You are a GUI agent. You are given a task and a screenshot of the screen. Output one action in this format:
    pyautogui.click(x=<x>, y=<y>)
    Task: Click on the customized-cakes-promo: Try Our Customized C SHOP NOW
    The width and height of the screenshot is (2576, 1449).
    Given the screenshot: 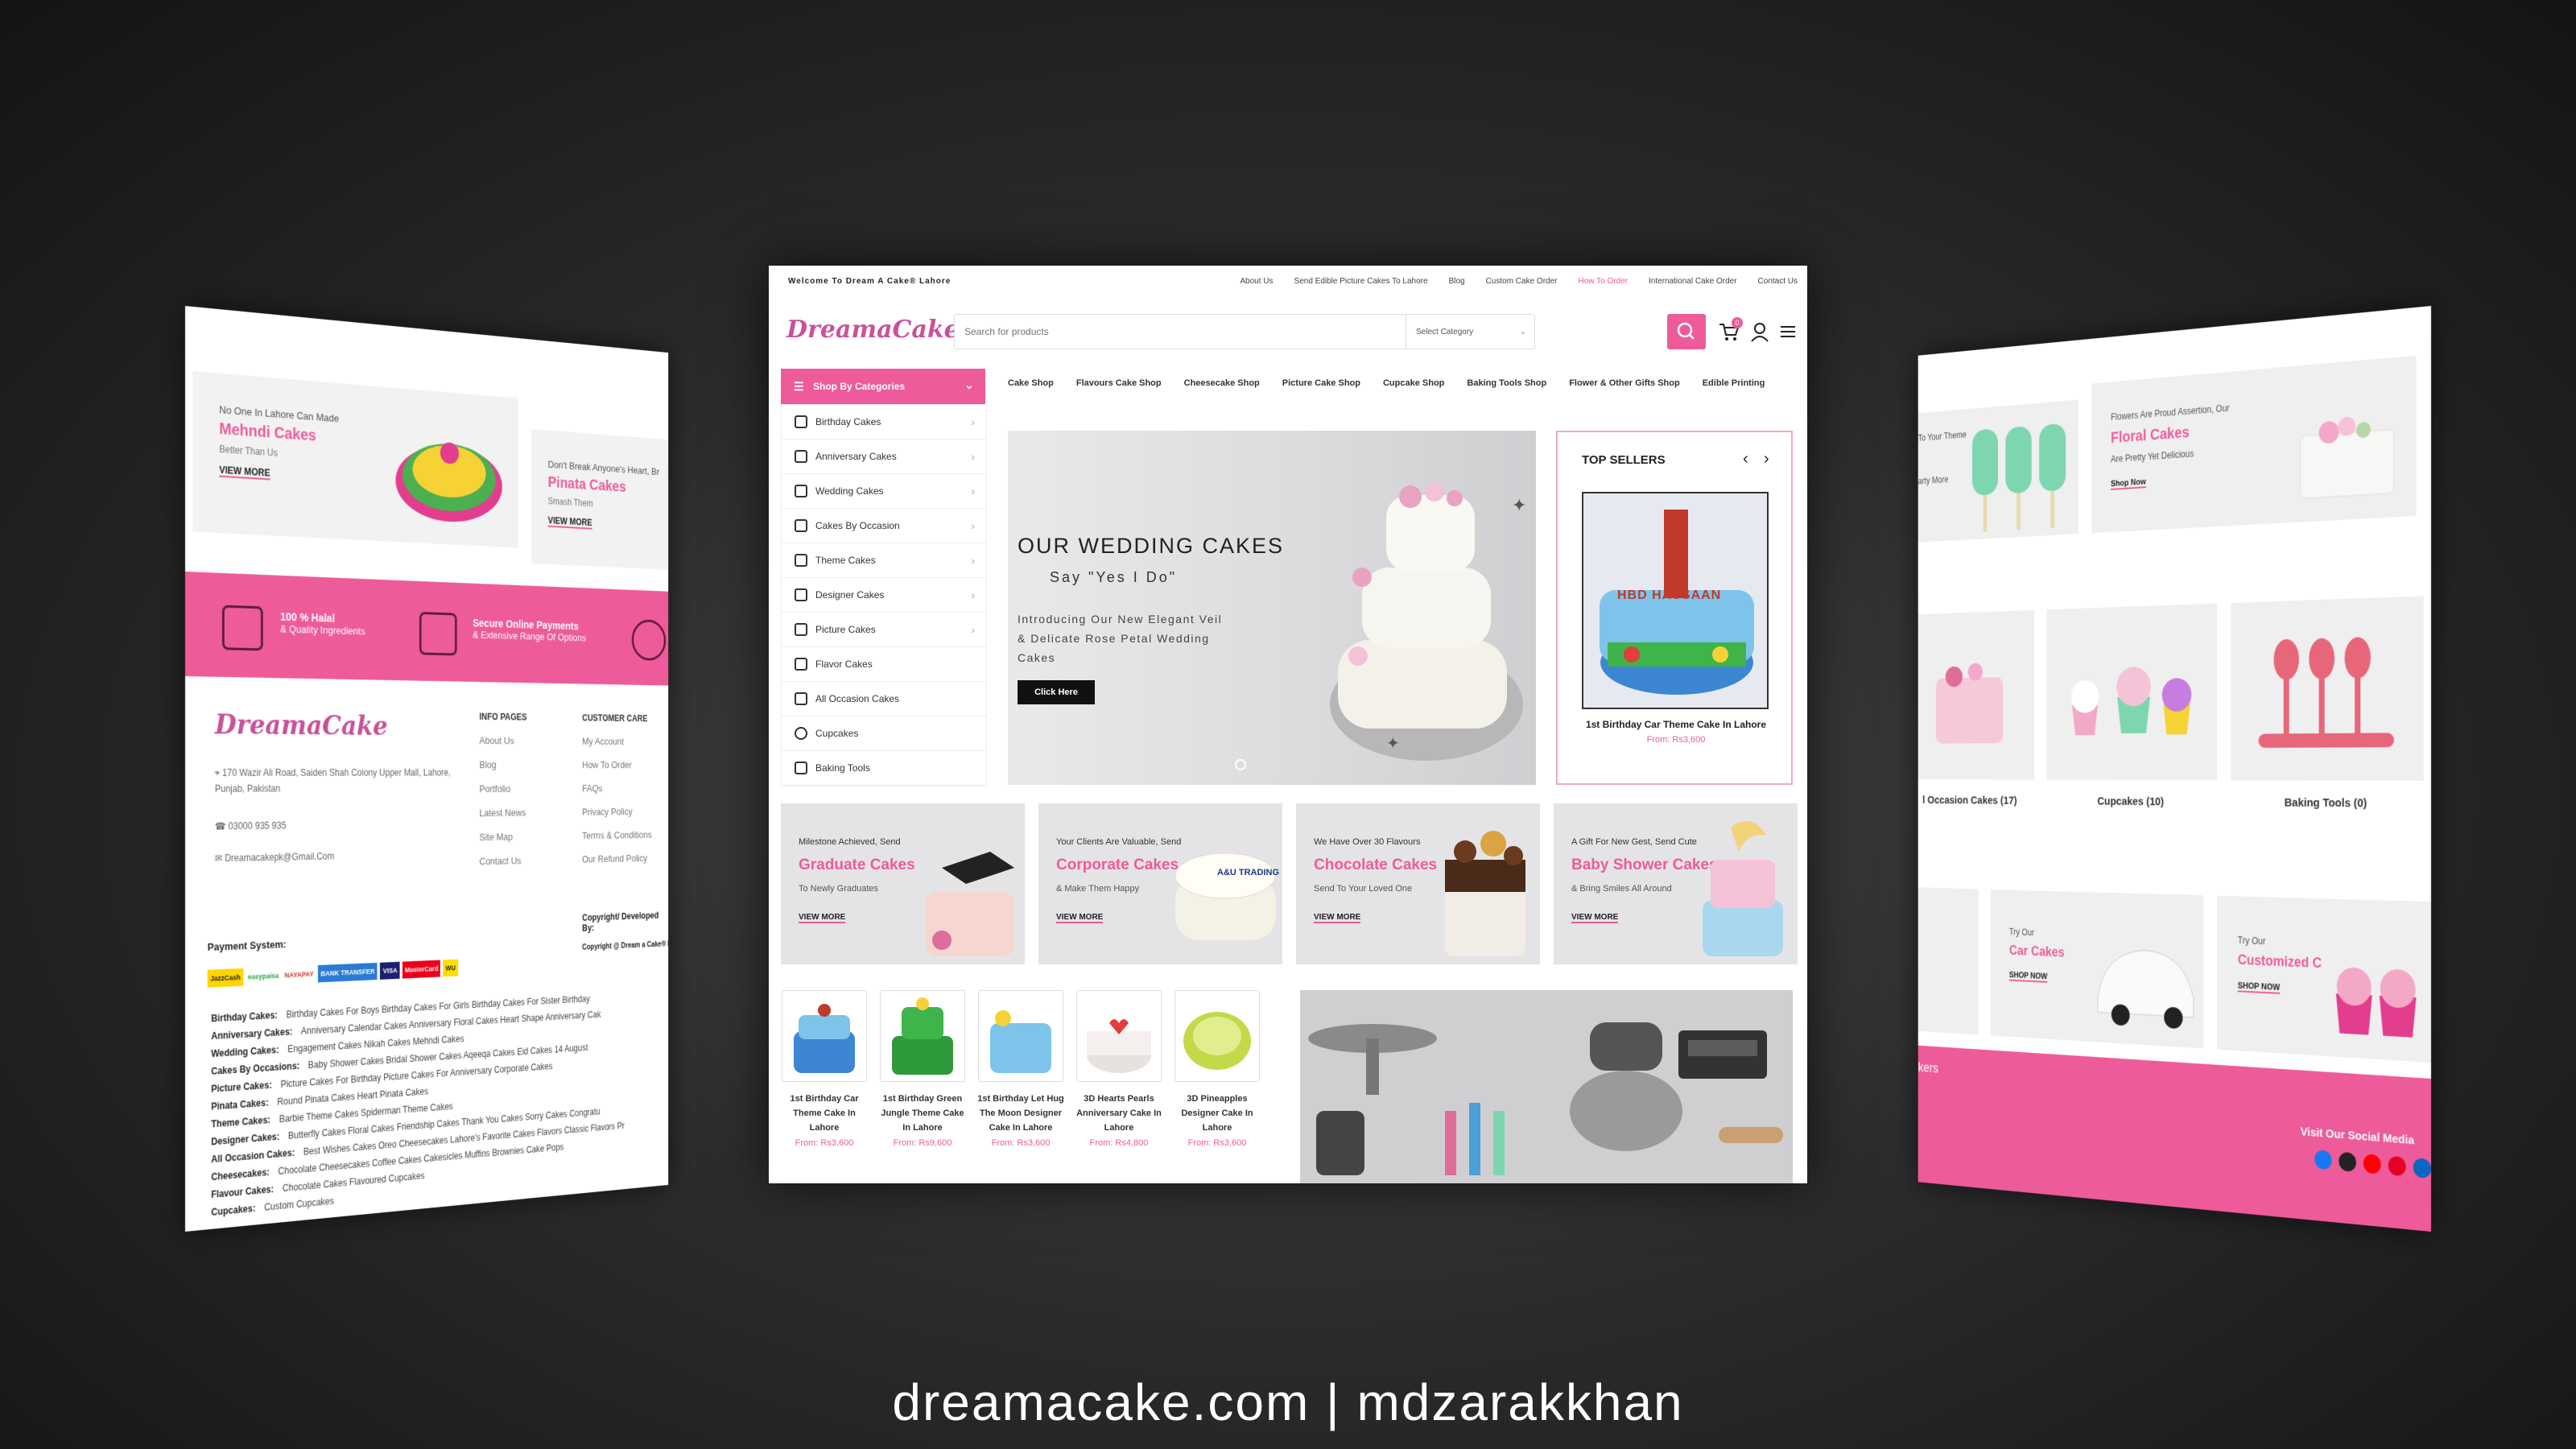 What is the action you would take?
    pyautogui.click(x=2324, y=979)
    